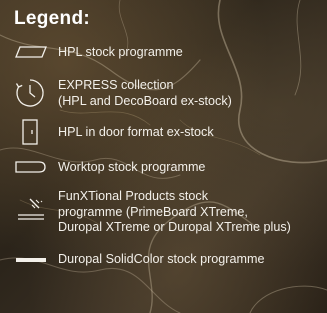  What do you see at coordinates (29, 93) in the screenshot?
I see `clock-icon` at bounding box center [29, 93].